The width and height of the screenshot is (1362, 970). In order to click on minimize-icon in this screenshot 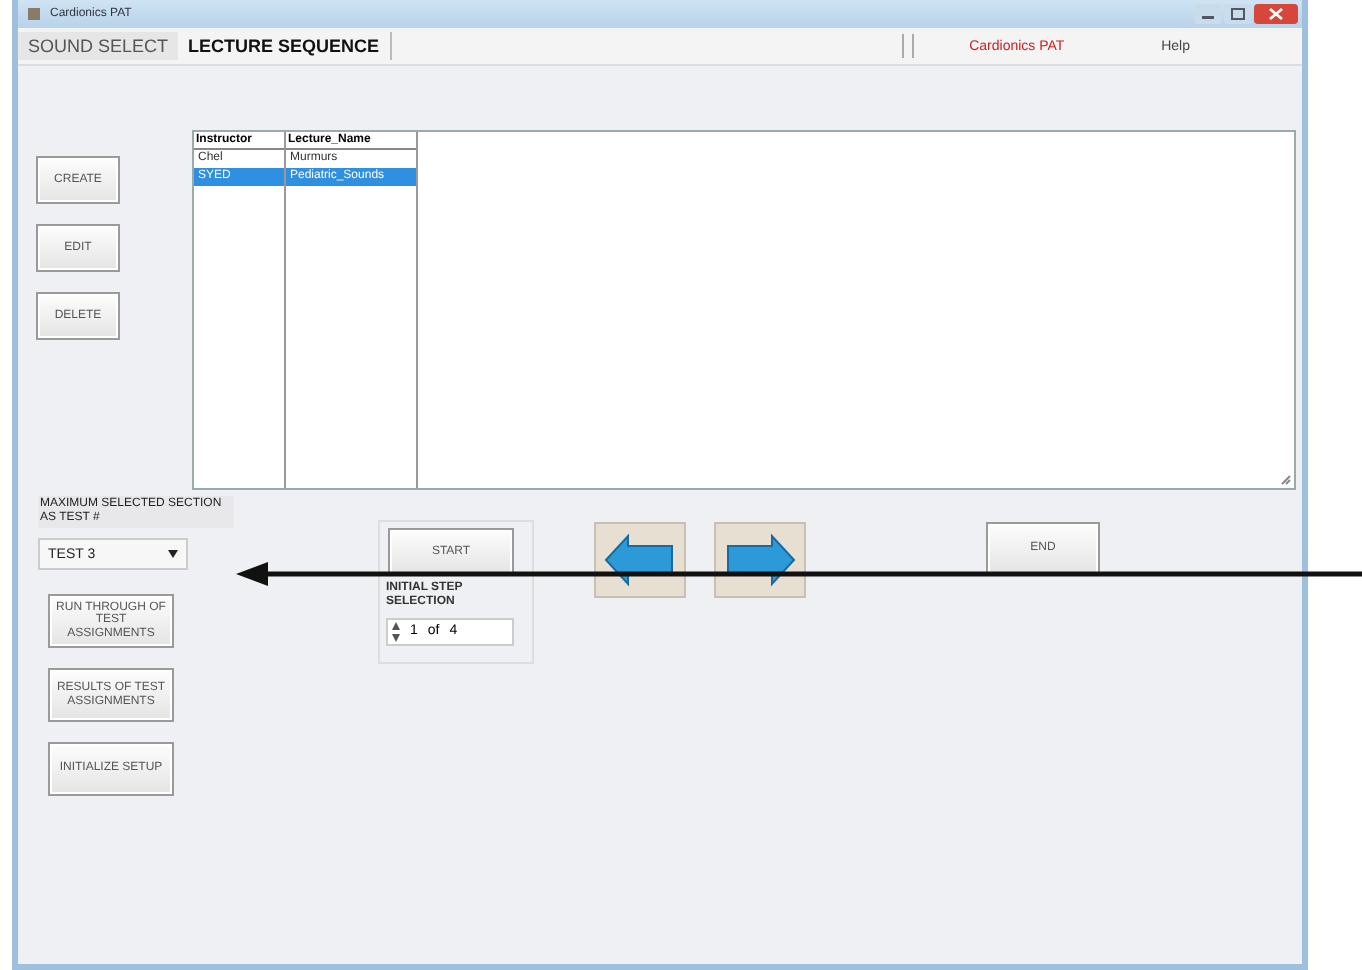, I will do `click(1208, 14)`.